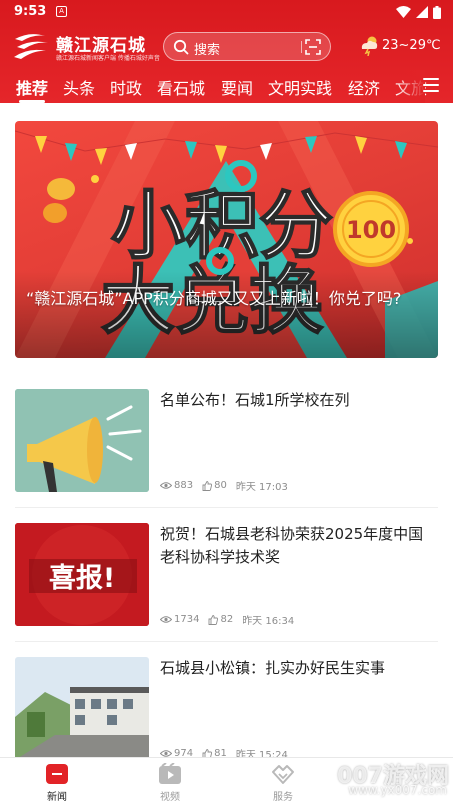 This screenshot has width=453, height=805. Describe the element at coordinates (108, 58) in the screenshot. I see `logo-subtitle: 赣江源石城新闻客户端 传播石城好声音` at that location.